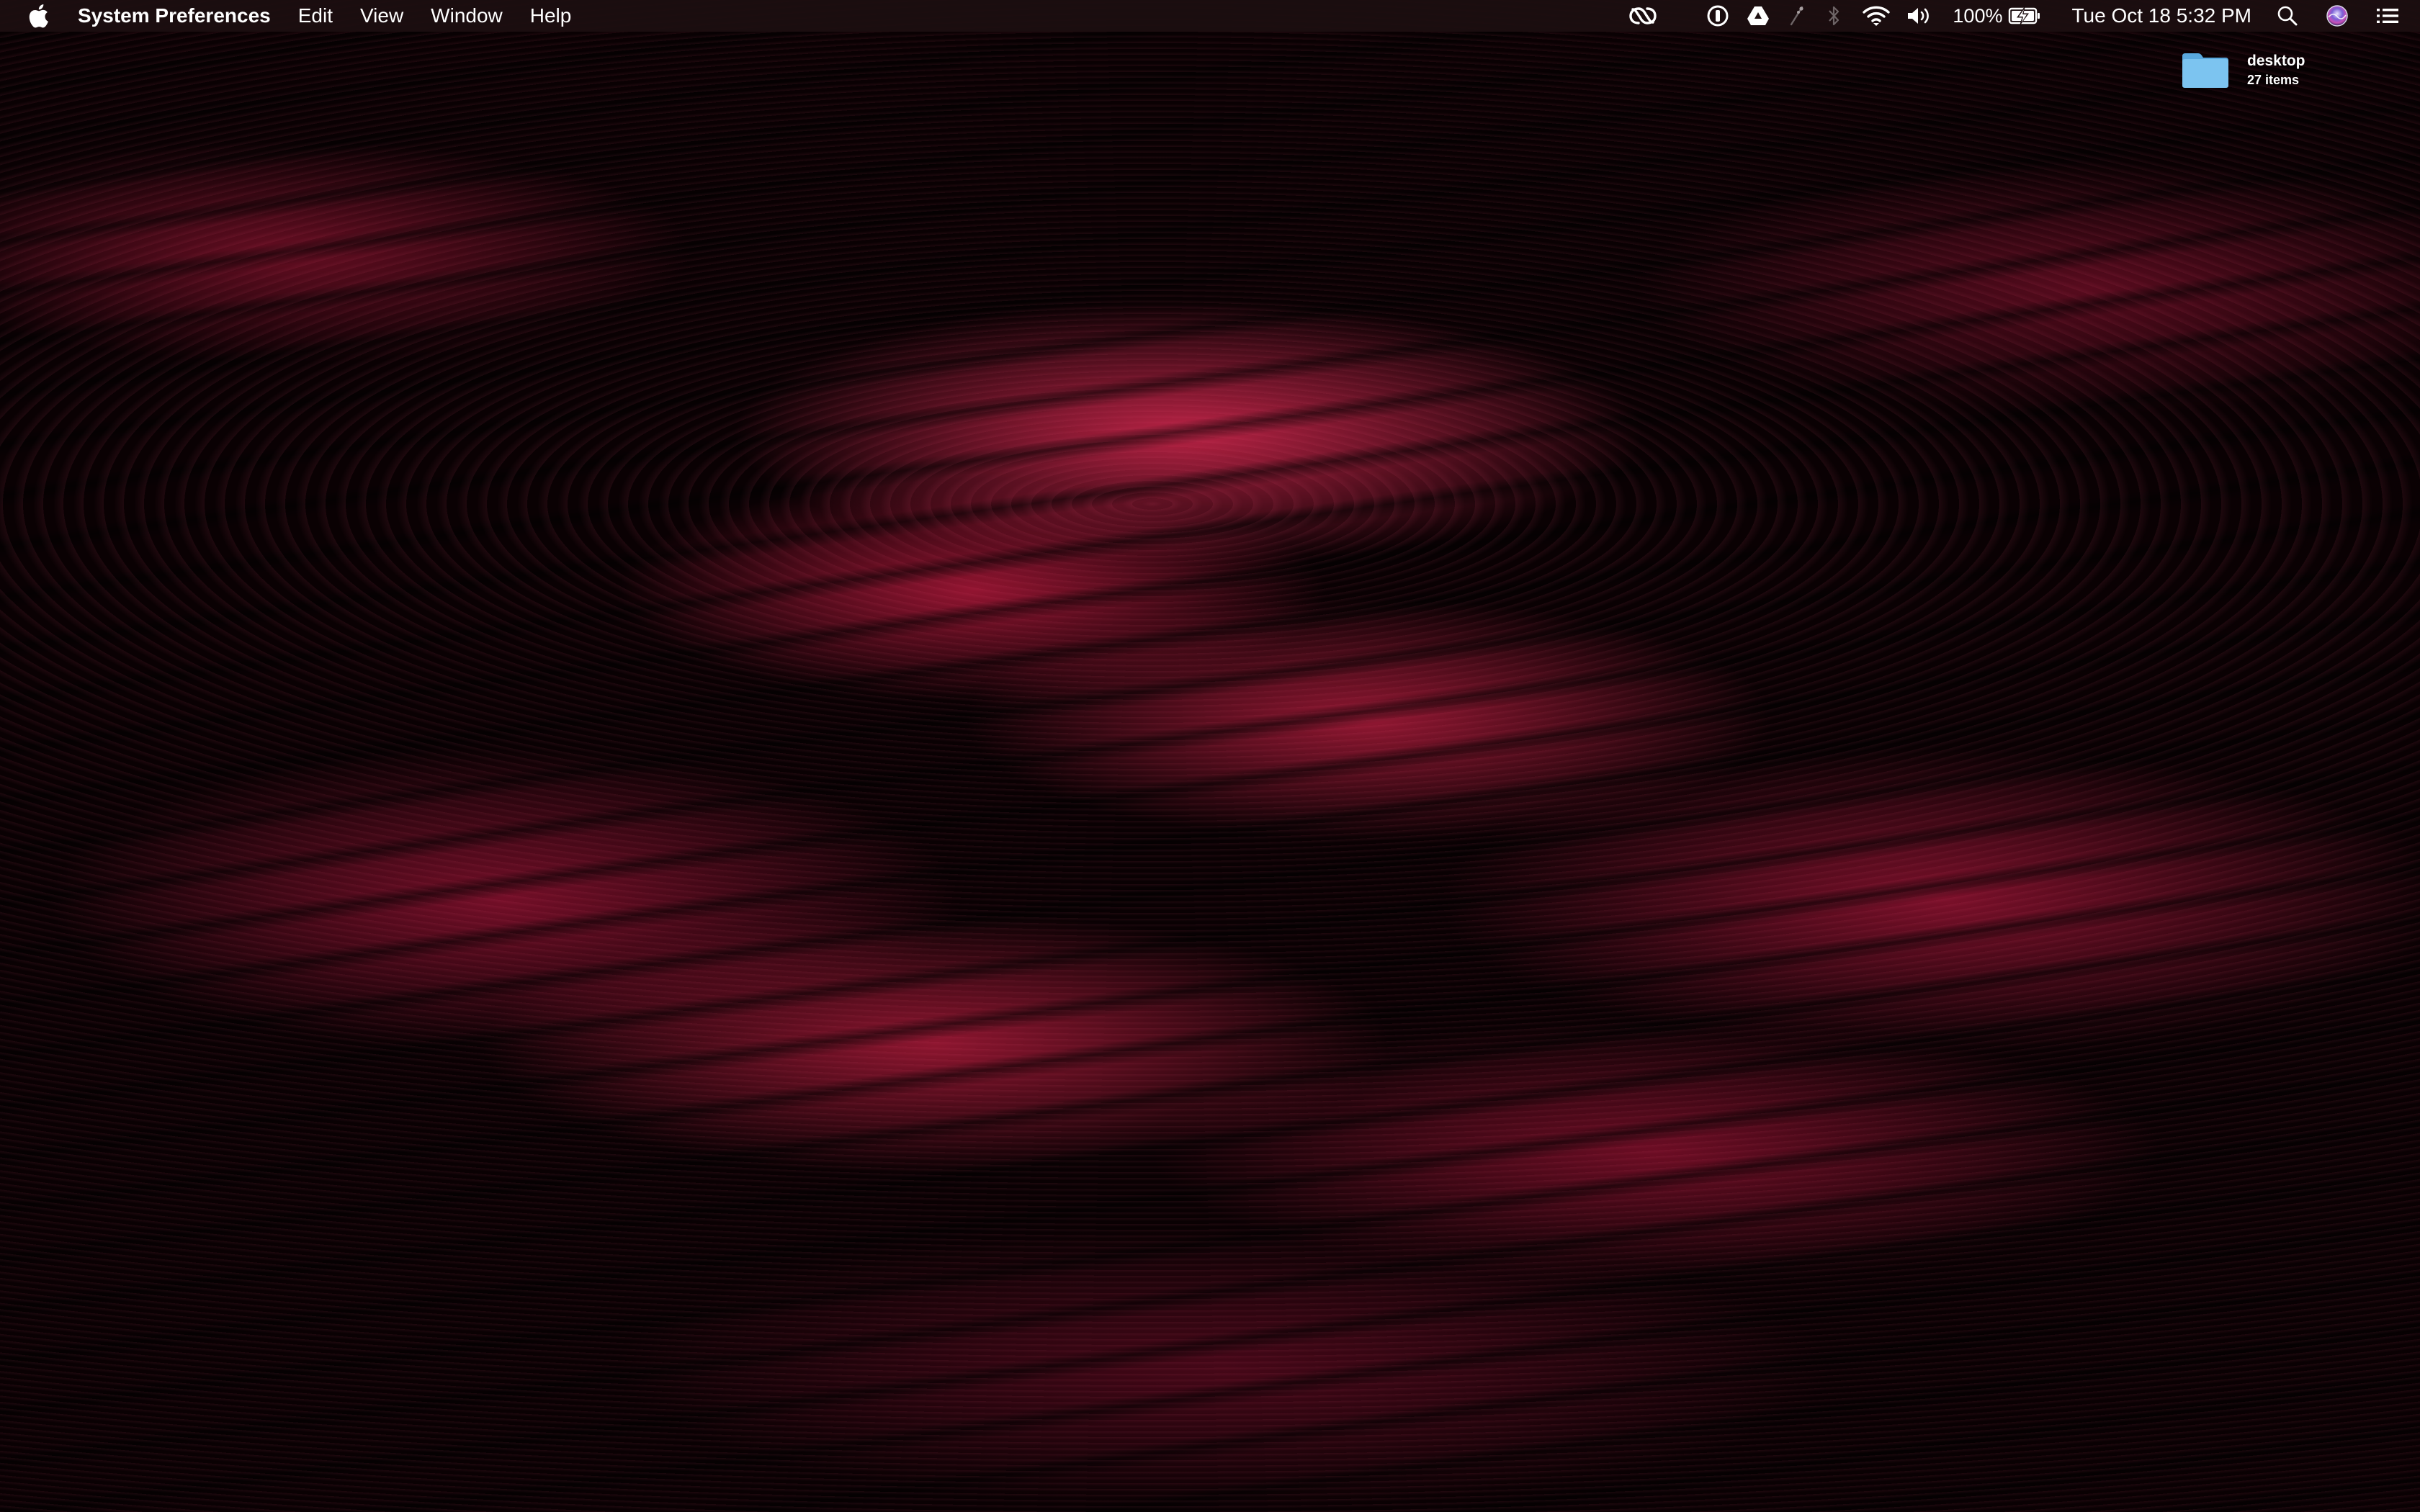  What do you see at coordinates (2273, 80) in the screenshot?
I see `folder-item-count: 27 items` at bounding box center [2273, 80].